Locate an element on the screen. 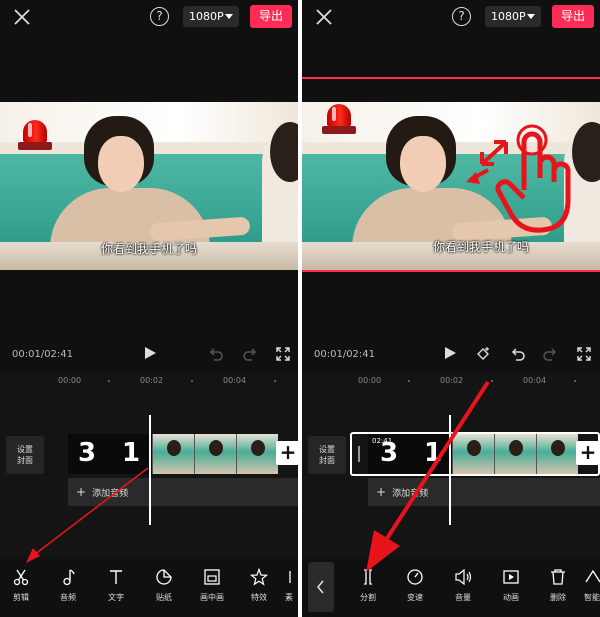 This screenshot has width=600, height=617. tool-label: 特效 is located at coordinates (259, 597).